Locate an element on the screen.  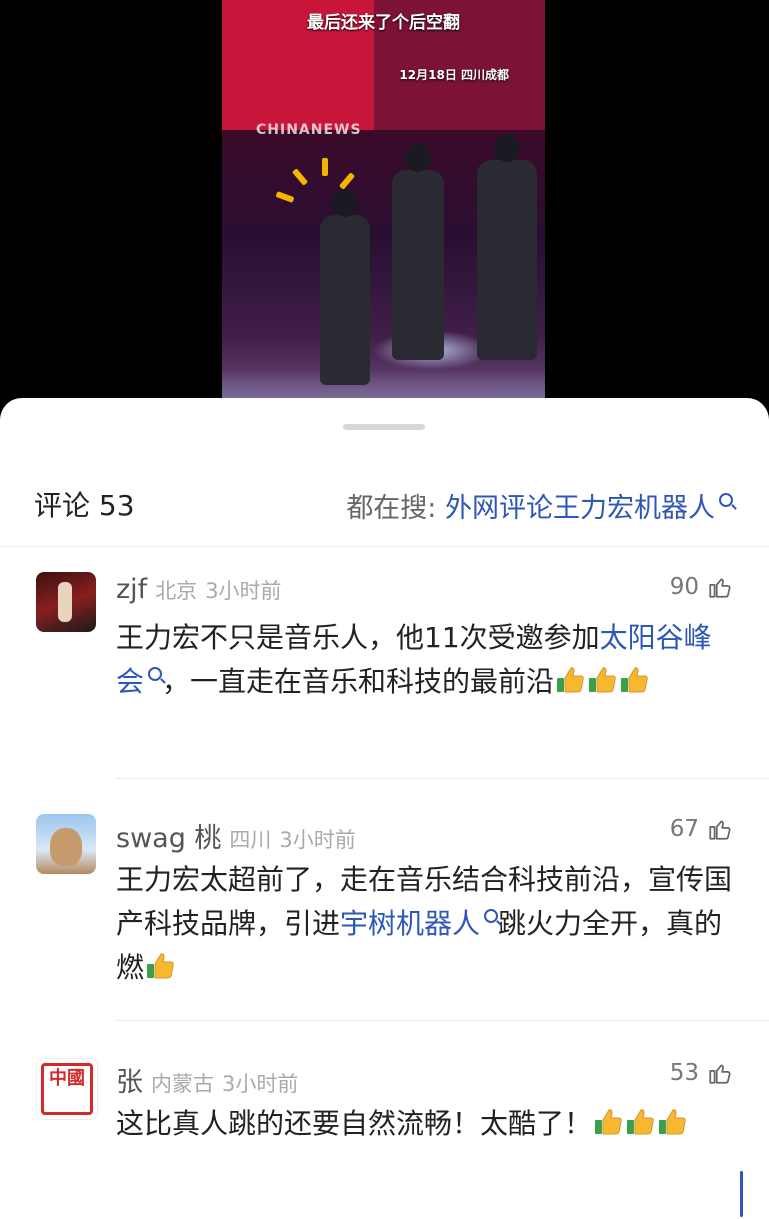
comment-text-body: 这比真人跳的还要自然流畅！太酷了！ is located at coordinates (354, 1123).